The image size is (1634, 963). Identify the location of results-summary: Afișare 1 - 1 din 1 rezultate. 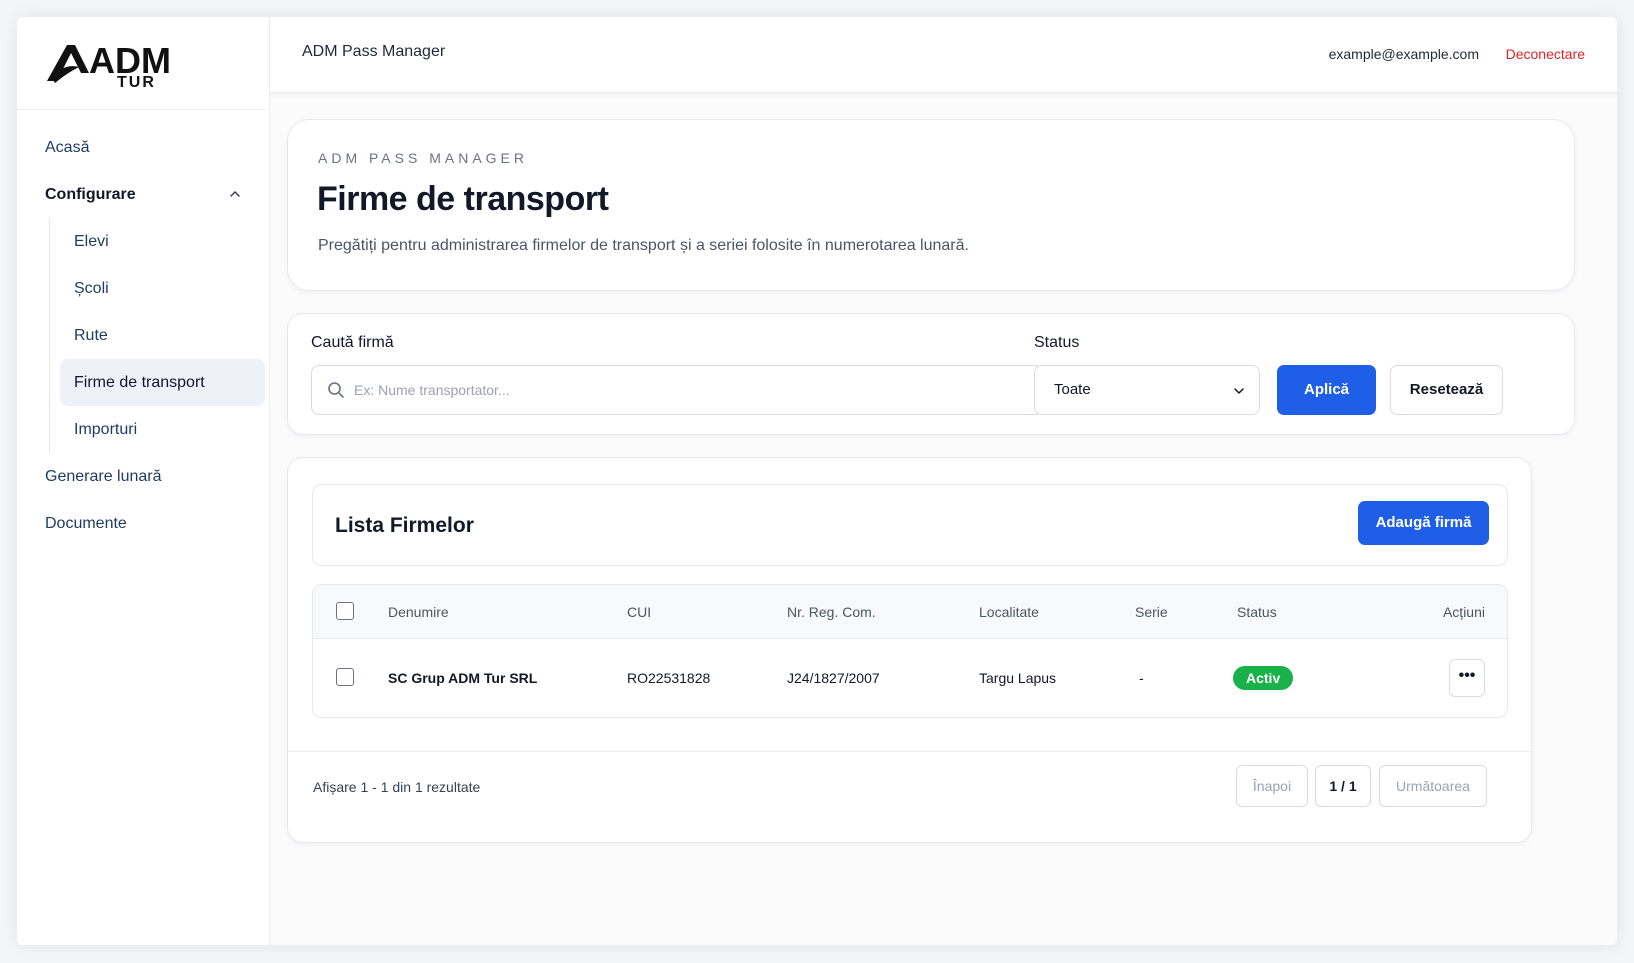
(397, 787).